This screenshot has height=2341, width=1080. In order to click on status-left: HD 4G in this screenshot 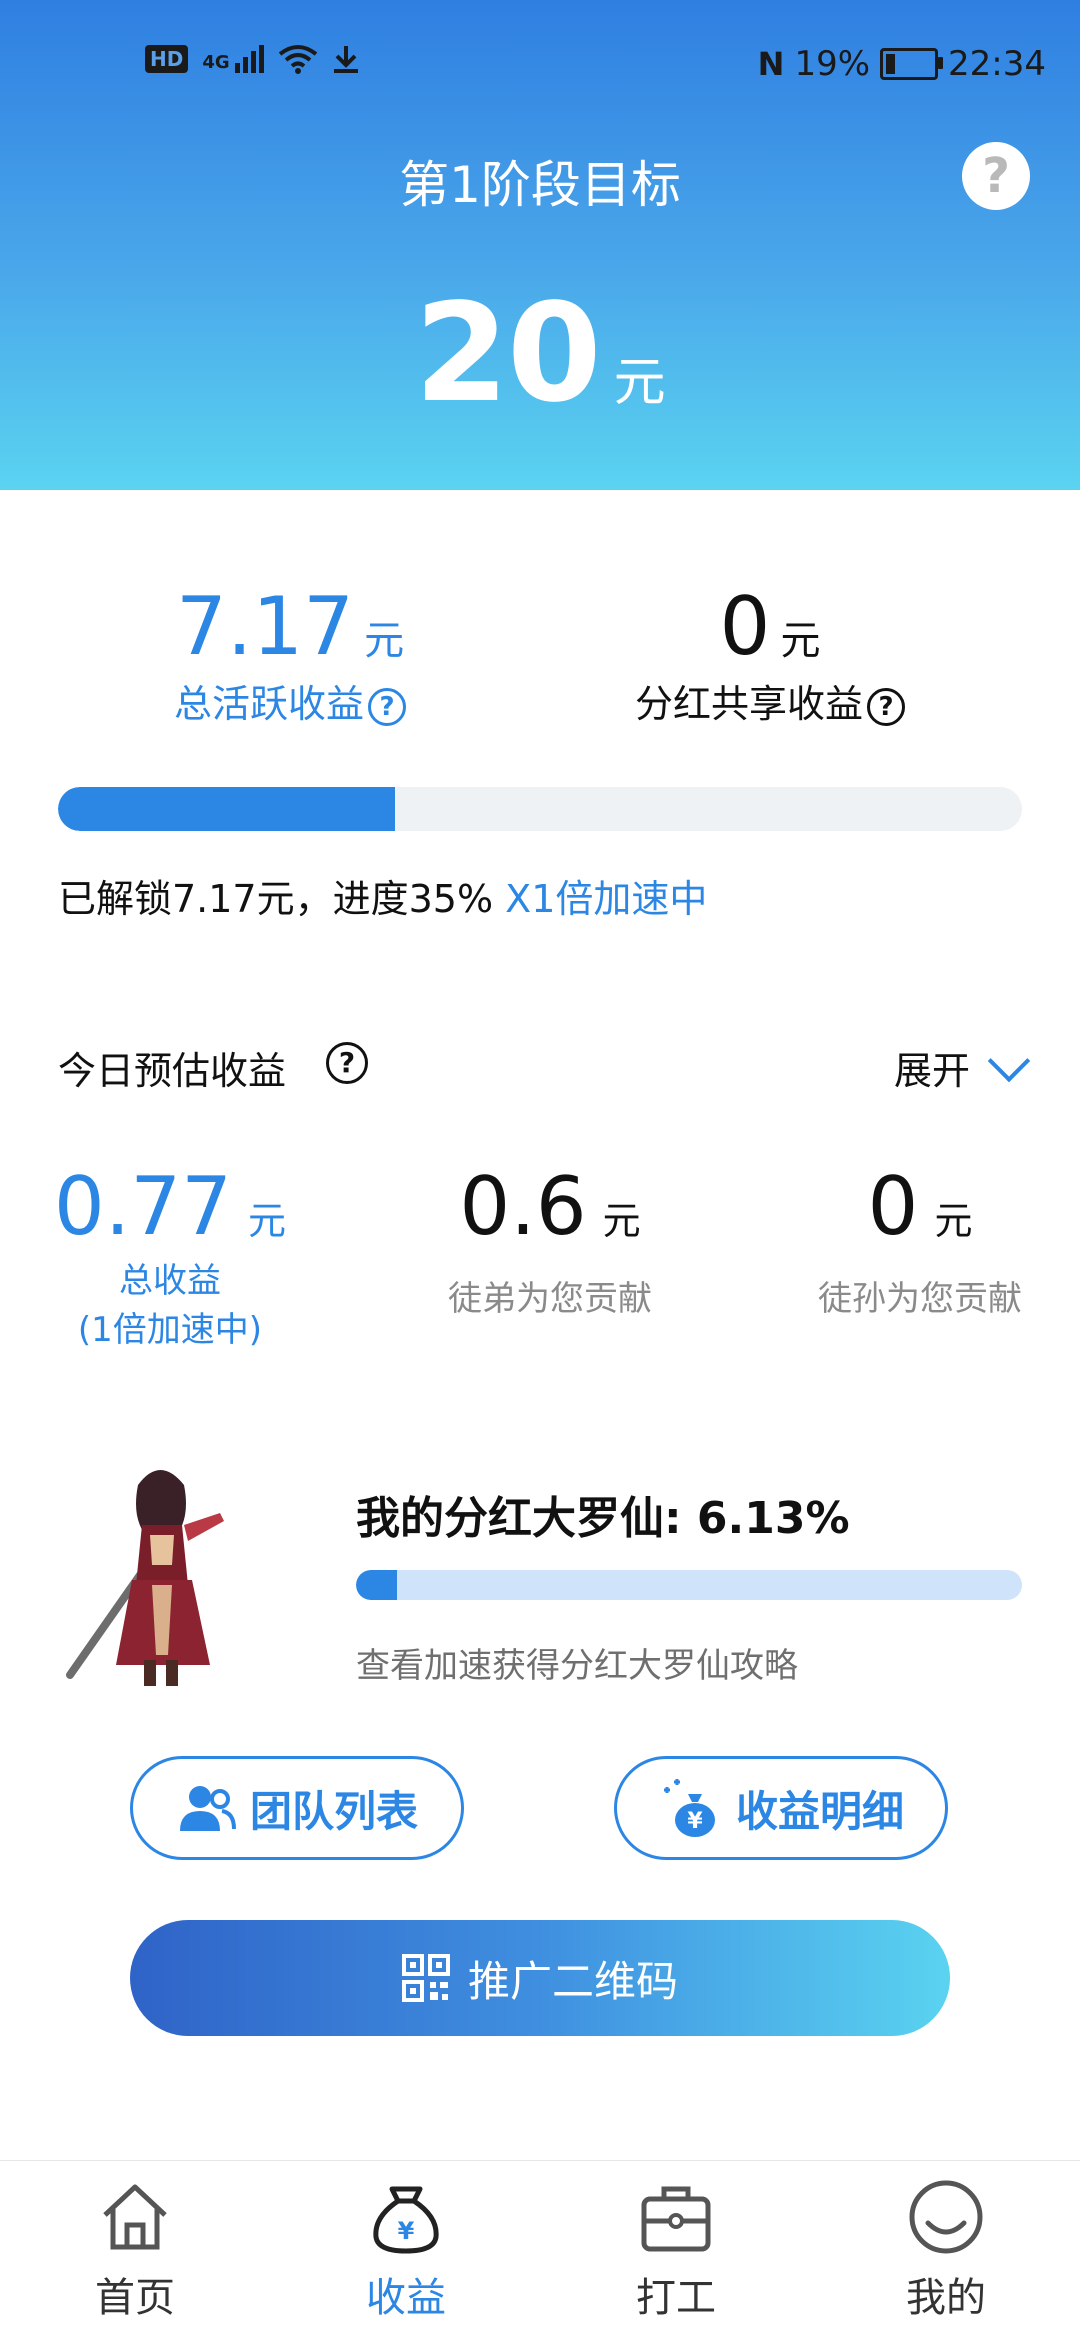, I will do `click(252, 59)`.